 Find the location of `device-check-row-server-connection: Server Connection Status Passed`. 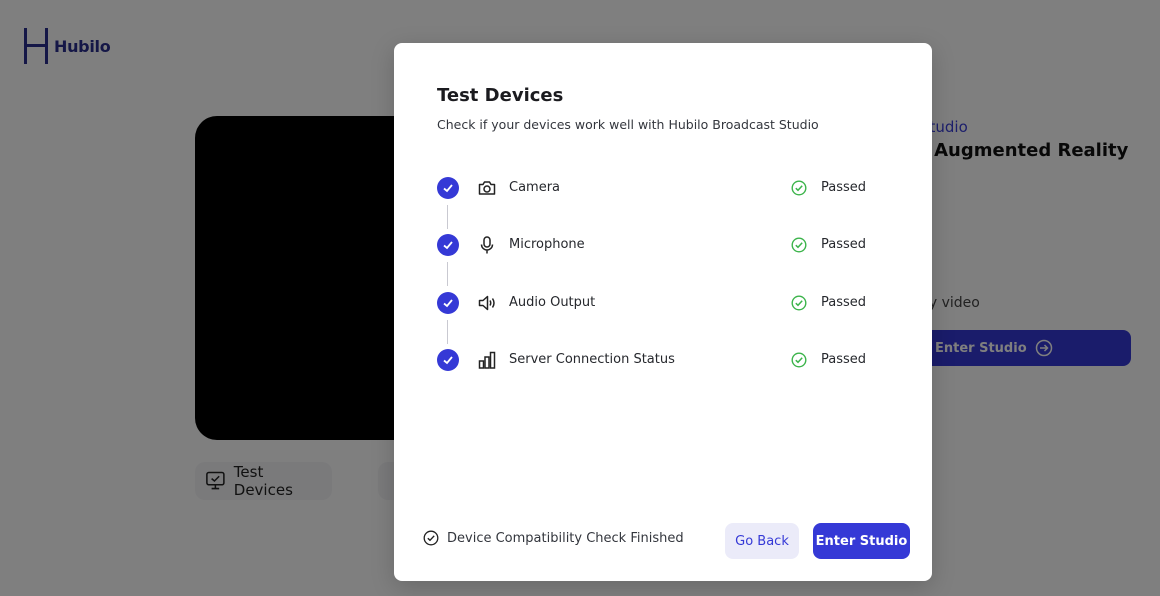

device-check-row-server-connection: Server Connection Status Passed is located at coordinates (652, 361).